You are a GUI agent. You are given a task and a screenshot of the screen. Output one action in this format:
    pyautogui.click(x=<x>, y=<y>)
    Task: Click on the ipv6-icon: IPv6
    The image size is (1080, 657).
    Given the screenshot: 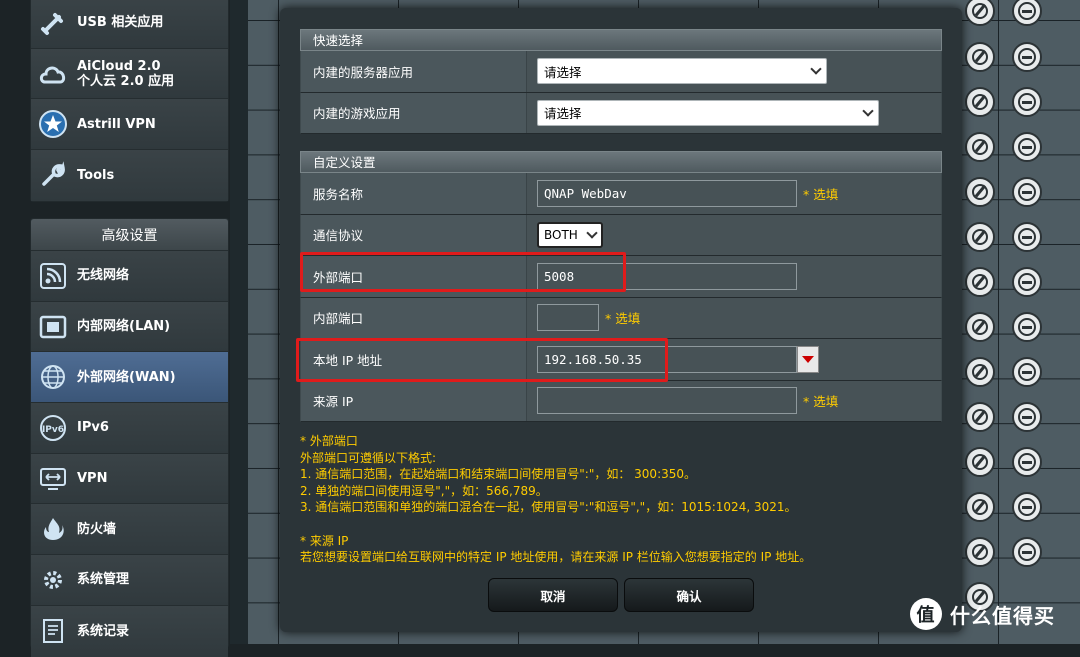 What is the action you would take?
    pyautogui.click(x=53, y=428)
    